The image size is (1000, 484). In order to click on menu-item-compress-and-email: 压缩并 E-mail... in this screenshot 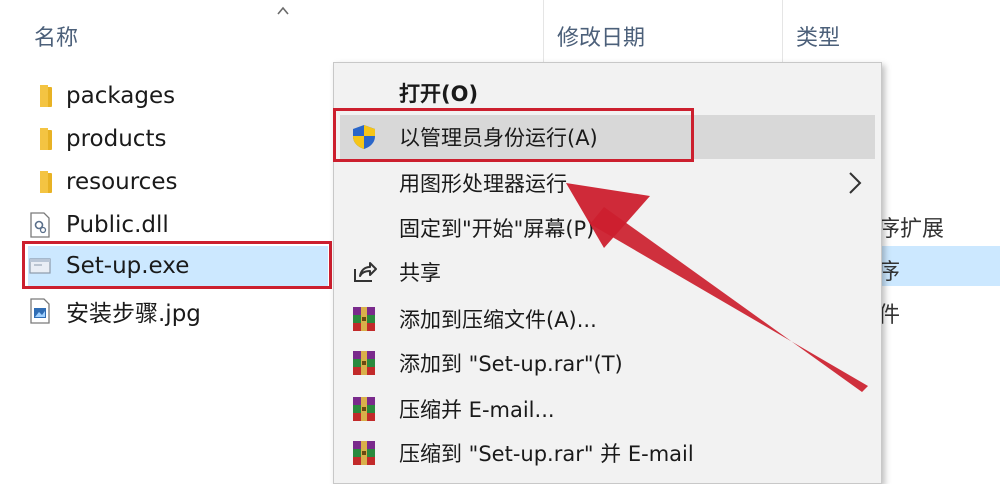, I will do `click(607, 409)`.